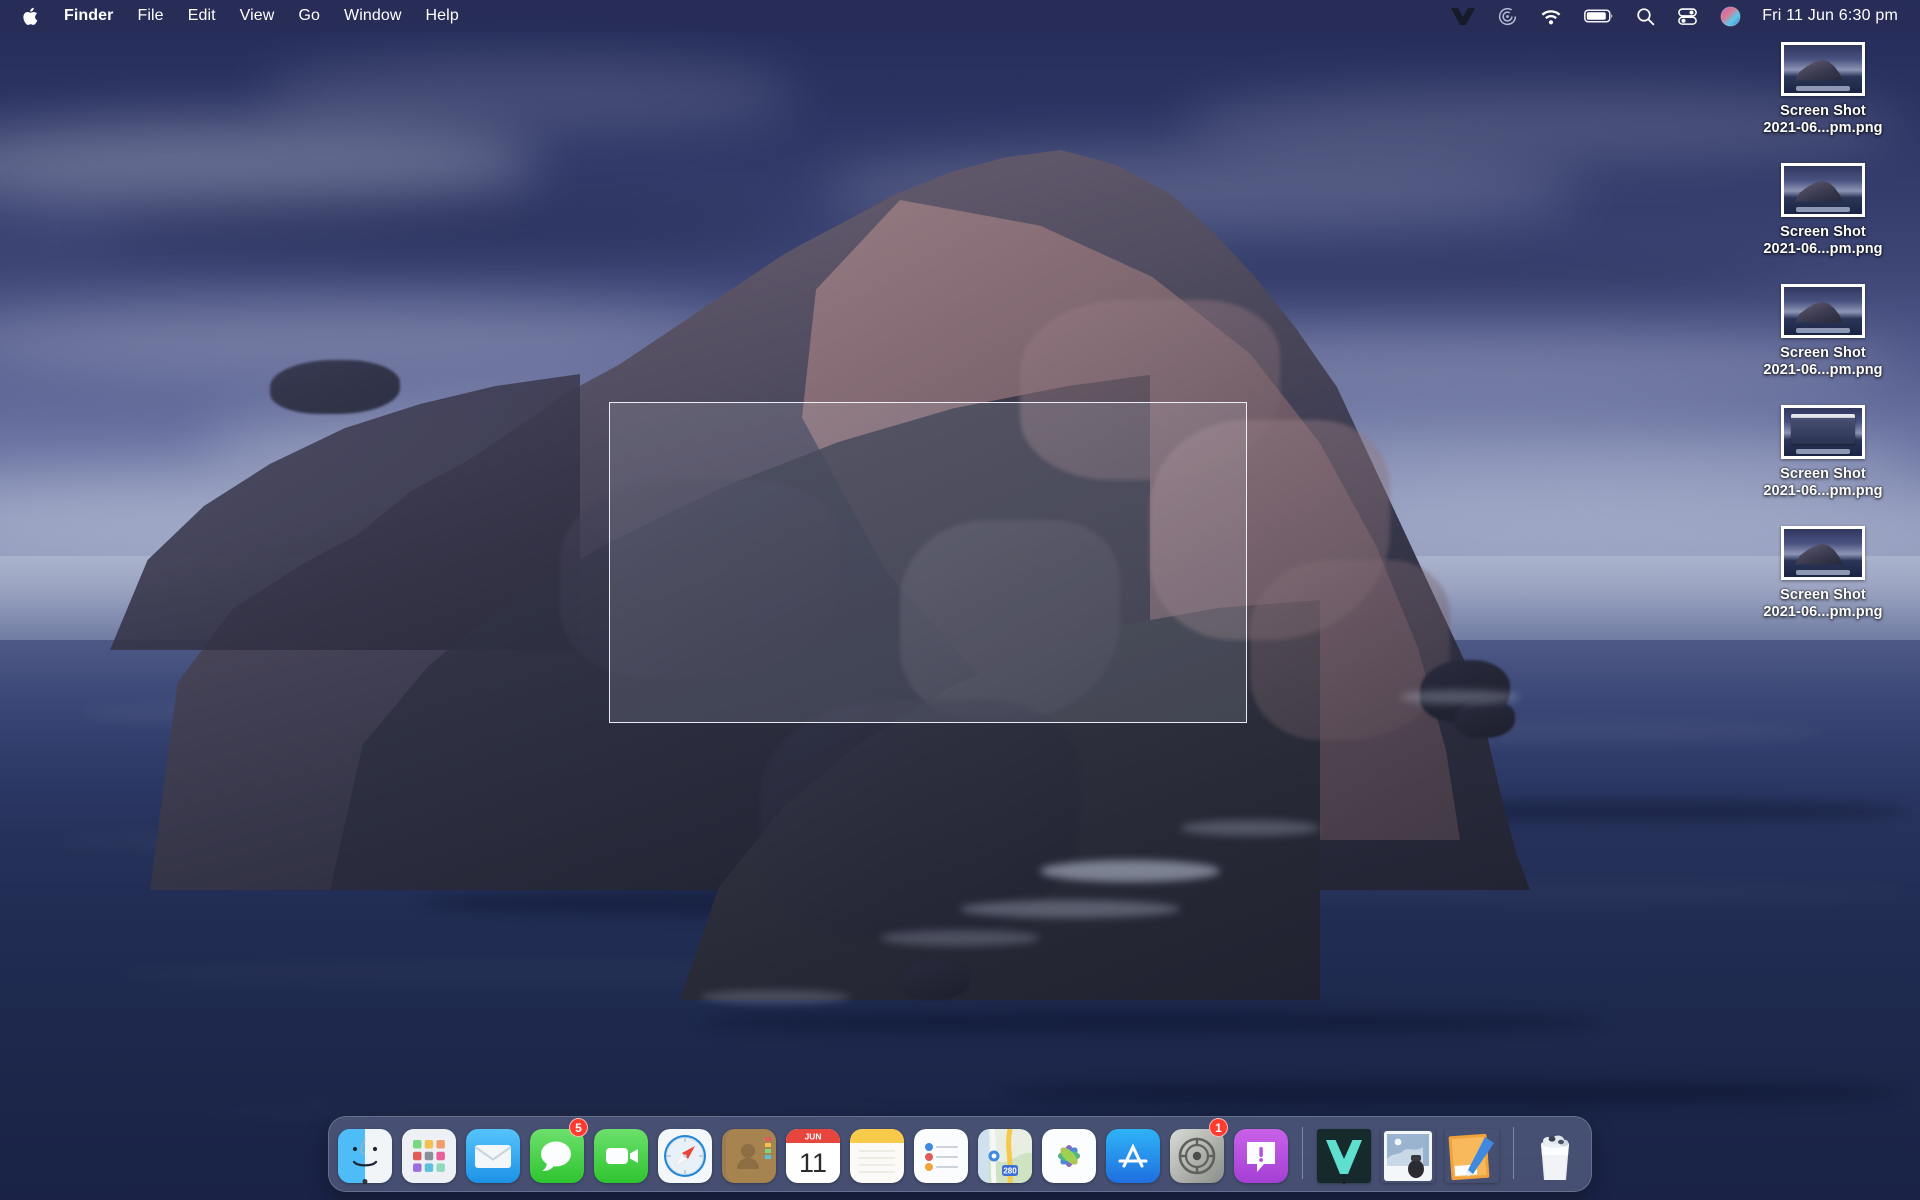 The width and height of the screenshot is (1920, 1200). Describe the element at coordinates (1350, 650) in the screenshot. I see `rock-face` at that location.